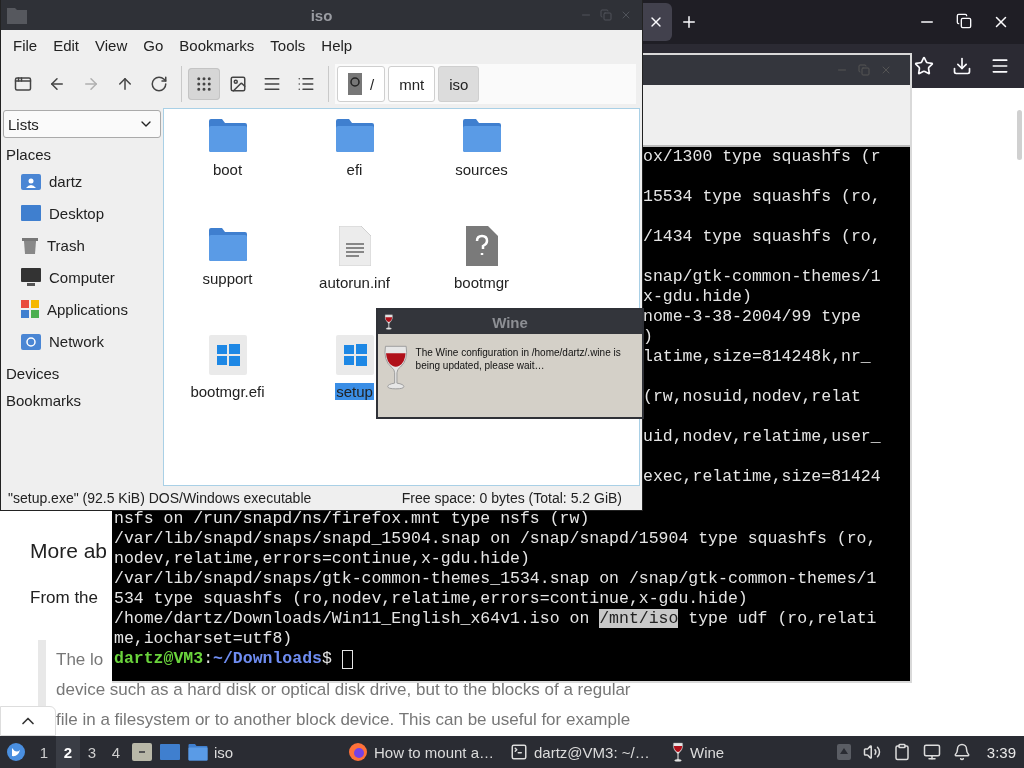 The width and height of the screenshot is (1024, 768). What do you see at coordinates (264, 752) in the screenshot?
I see `taskbar-task: iso` at bounding box center [264, 752].